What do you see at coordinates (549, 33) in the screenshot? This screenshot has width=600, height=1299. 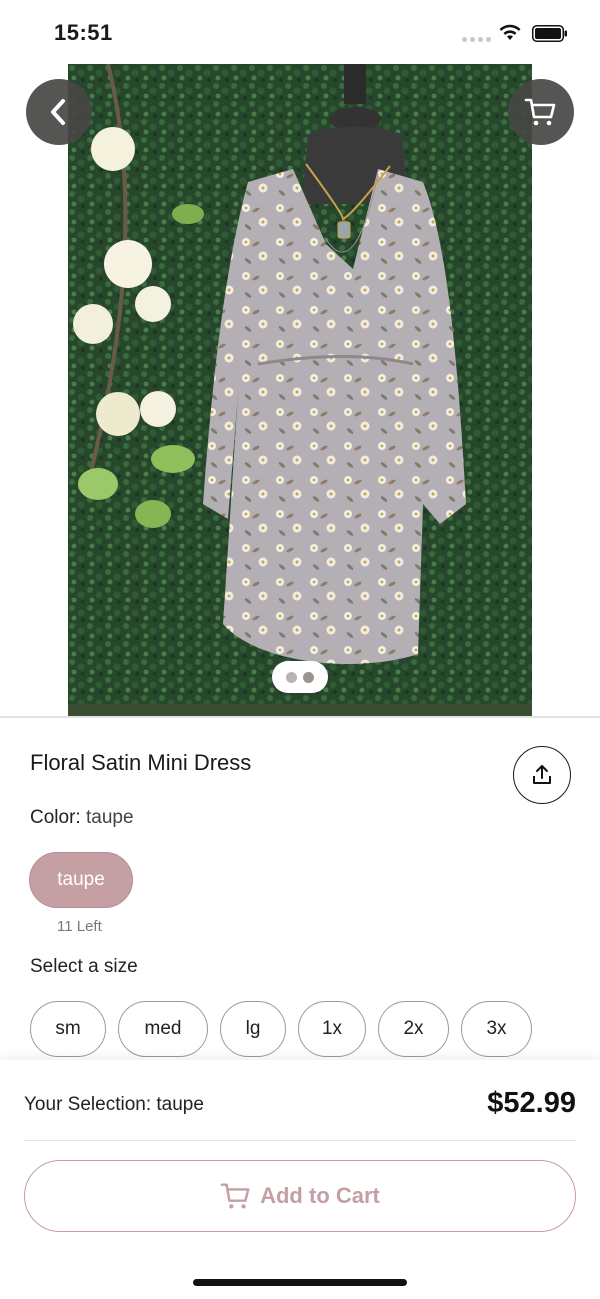 I see `battery-icon` at bounding box center [549, 33].